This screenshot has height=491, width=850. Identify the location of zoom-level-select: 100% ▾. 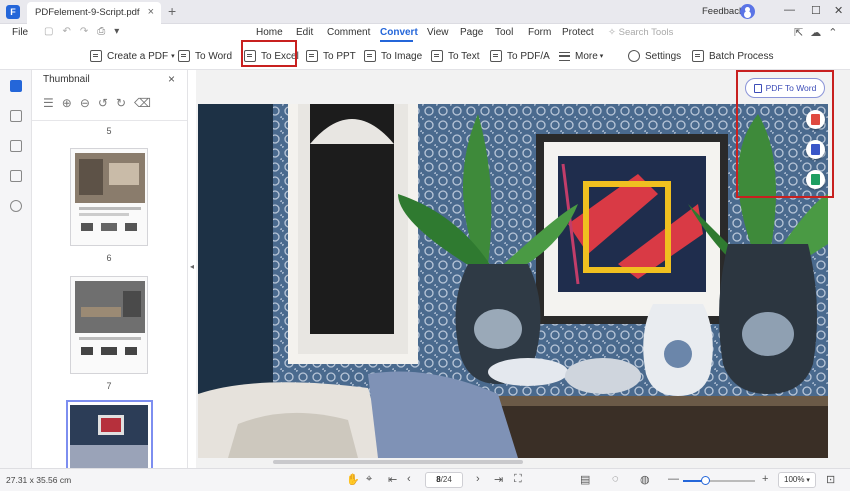
(797, 480).